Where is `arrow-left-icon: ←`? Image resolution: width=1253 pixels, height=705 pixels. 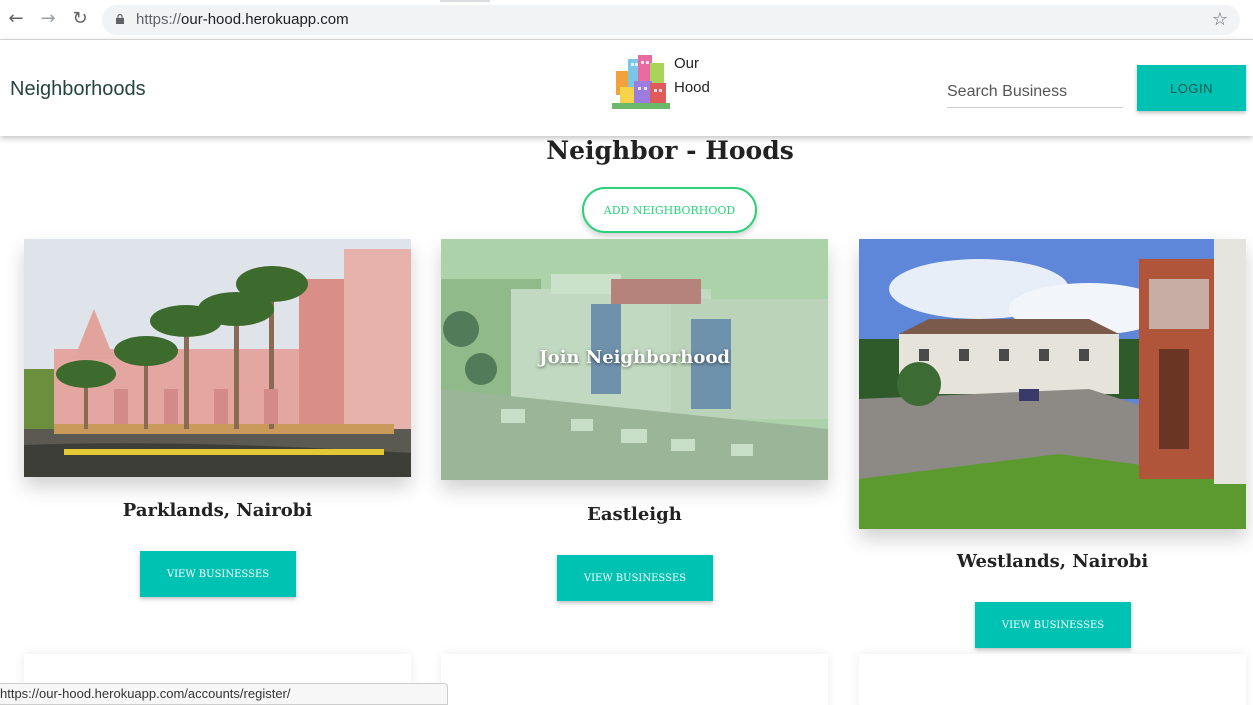
arrow-left-icon: ← is located at coordinates (16, 19).